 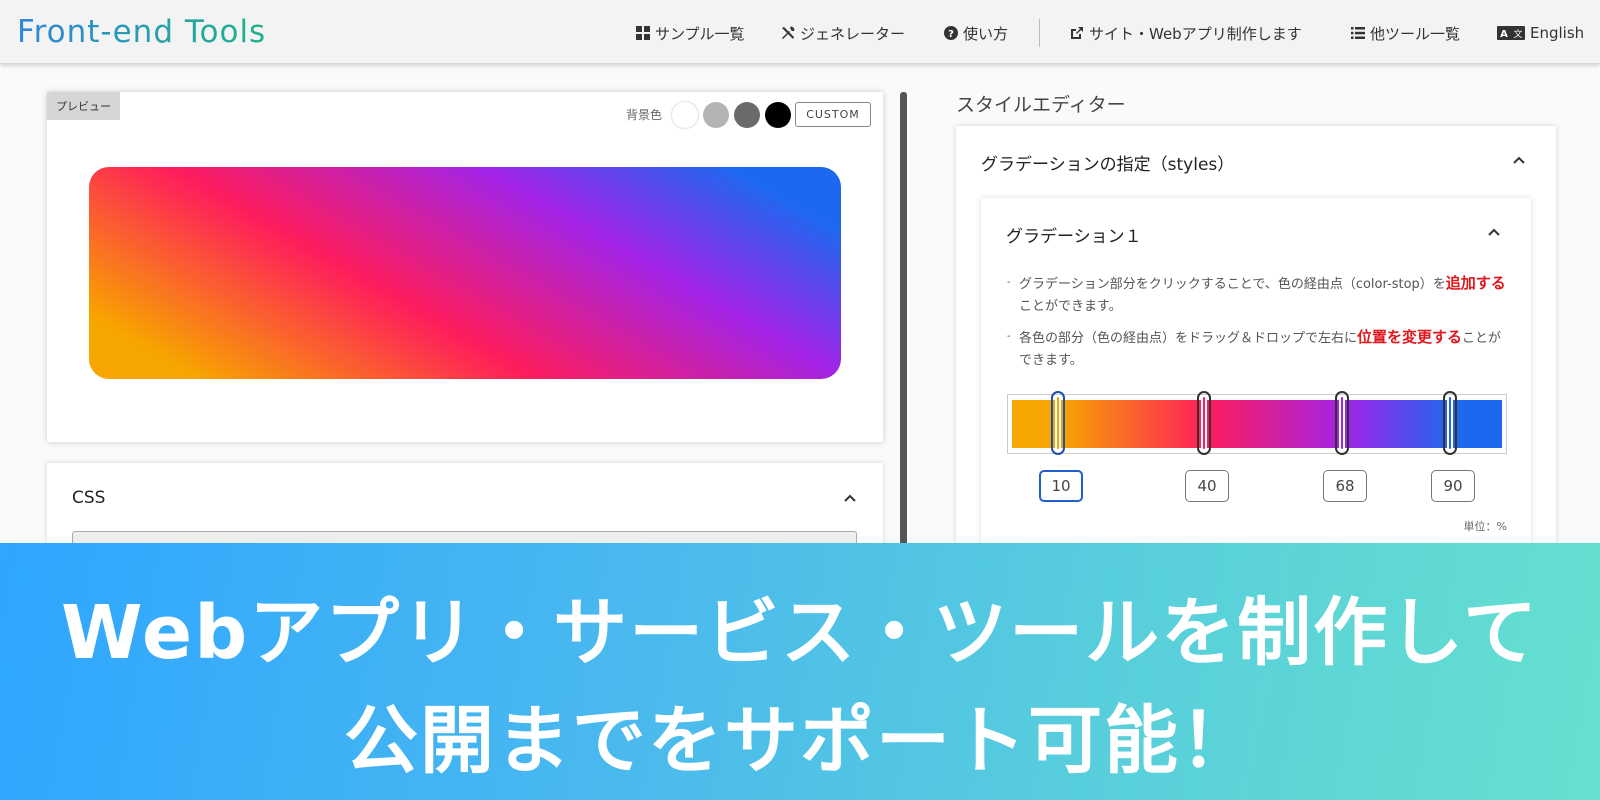 I want to click on stop-position-input: 68, so click(x=1345, y=486).